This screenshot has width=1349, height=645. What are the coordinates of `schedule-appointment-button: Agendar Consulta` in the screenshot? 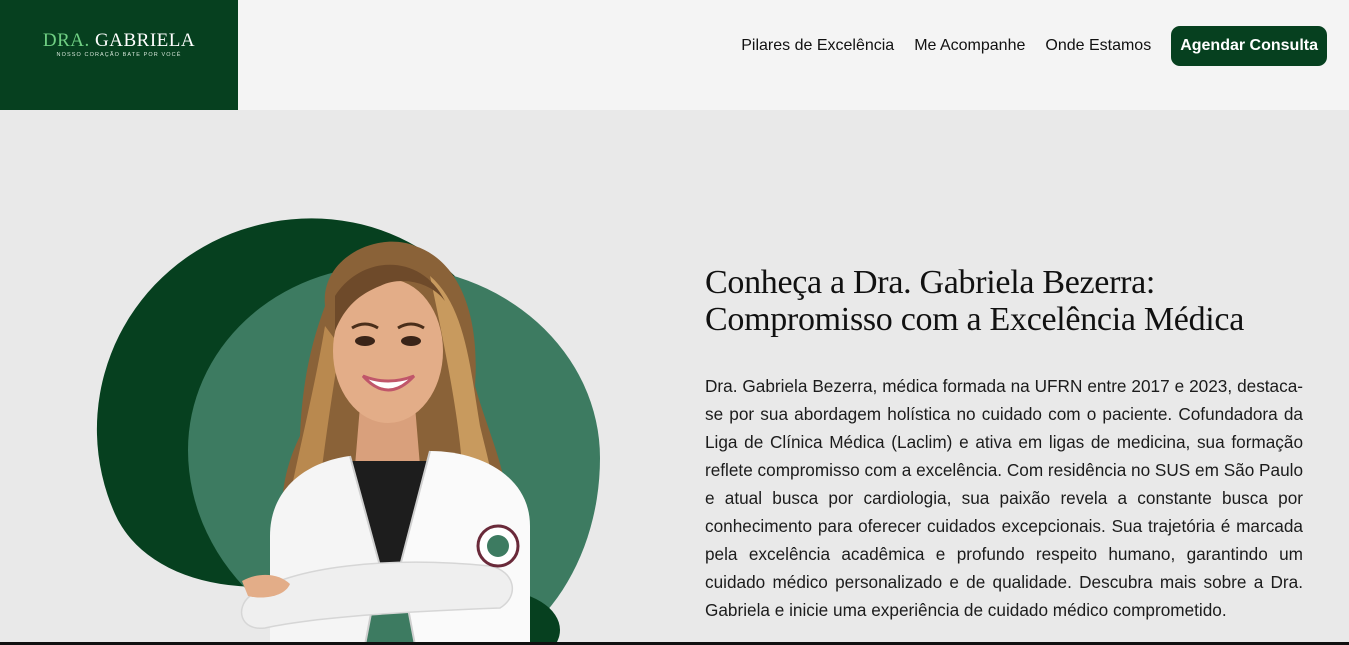 It's located at (1249, 46).